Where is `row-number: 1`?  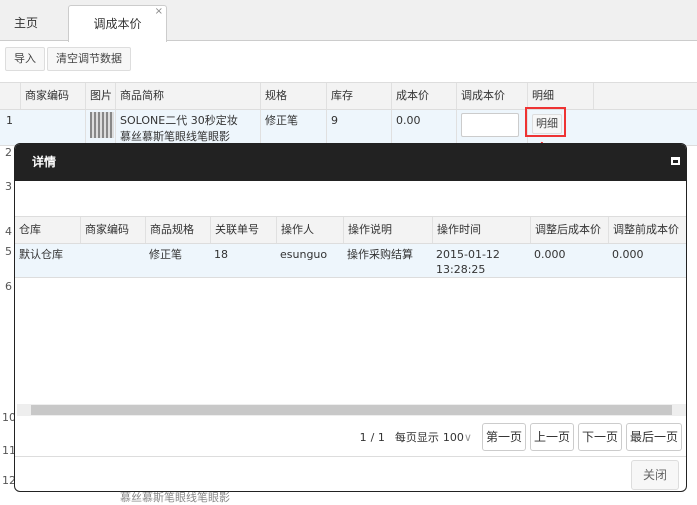
row-number: 1 is located at coordinates (9, 120).